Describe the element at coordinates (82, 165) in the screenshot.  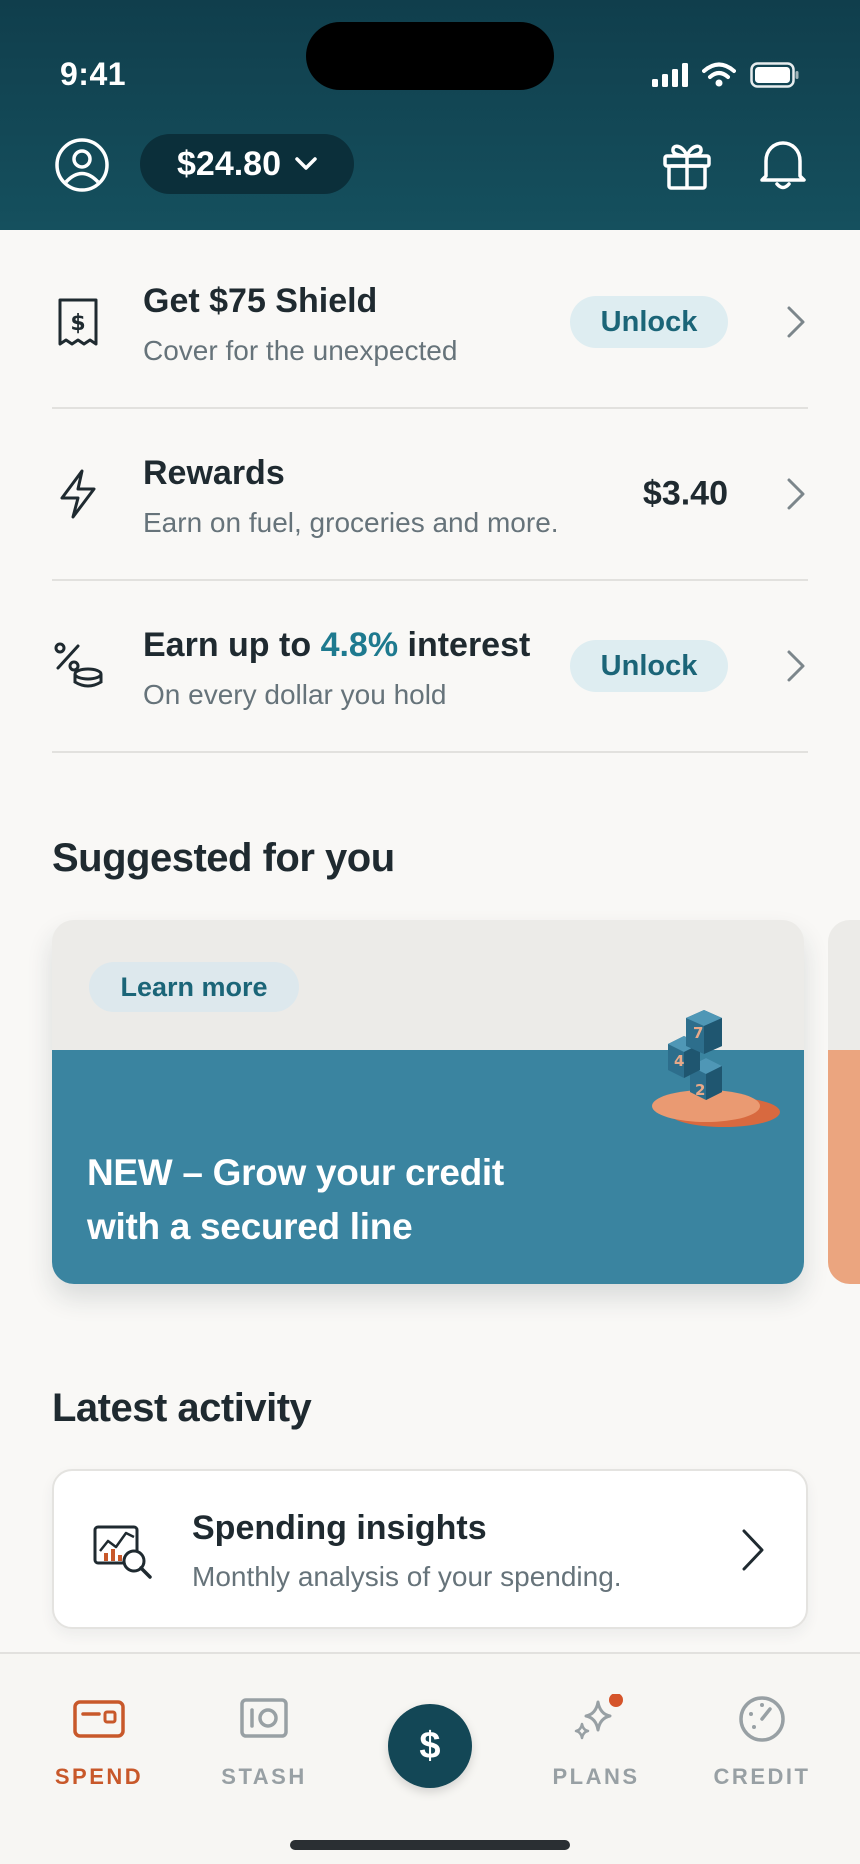
I see `profile-icon` at that location.